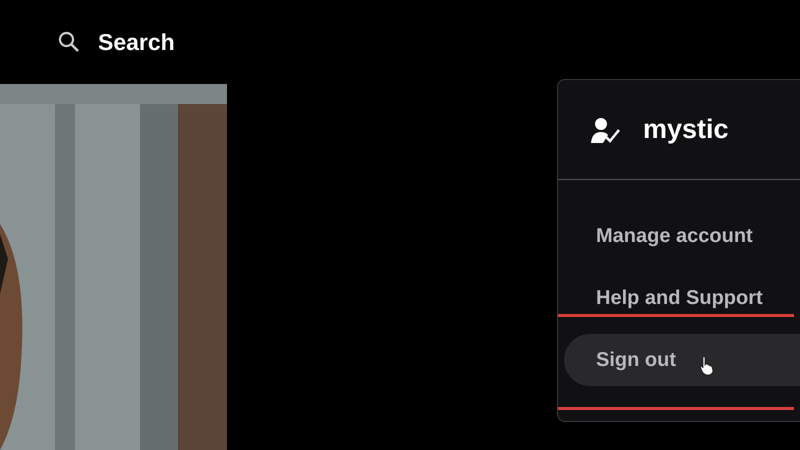 The height and width of the screenshot is (450, 800). I want to click on menu-item: Manage account, so click(682, 236).